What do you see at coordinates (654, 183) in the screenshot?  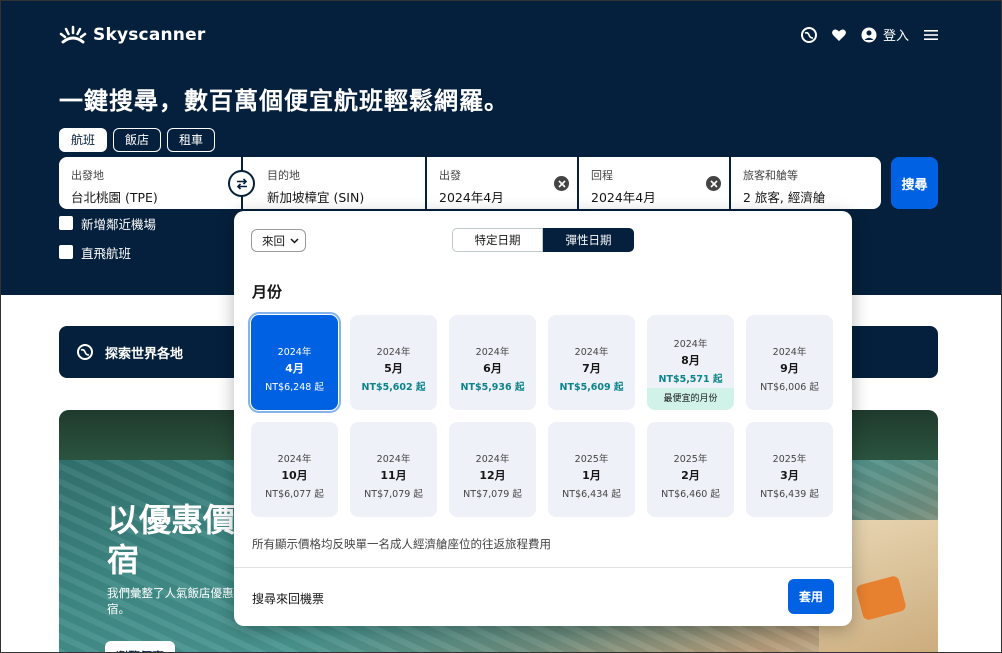 I see `return-date-field: 回程 2024年4月` at bounding box center [654, 183].